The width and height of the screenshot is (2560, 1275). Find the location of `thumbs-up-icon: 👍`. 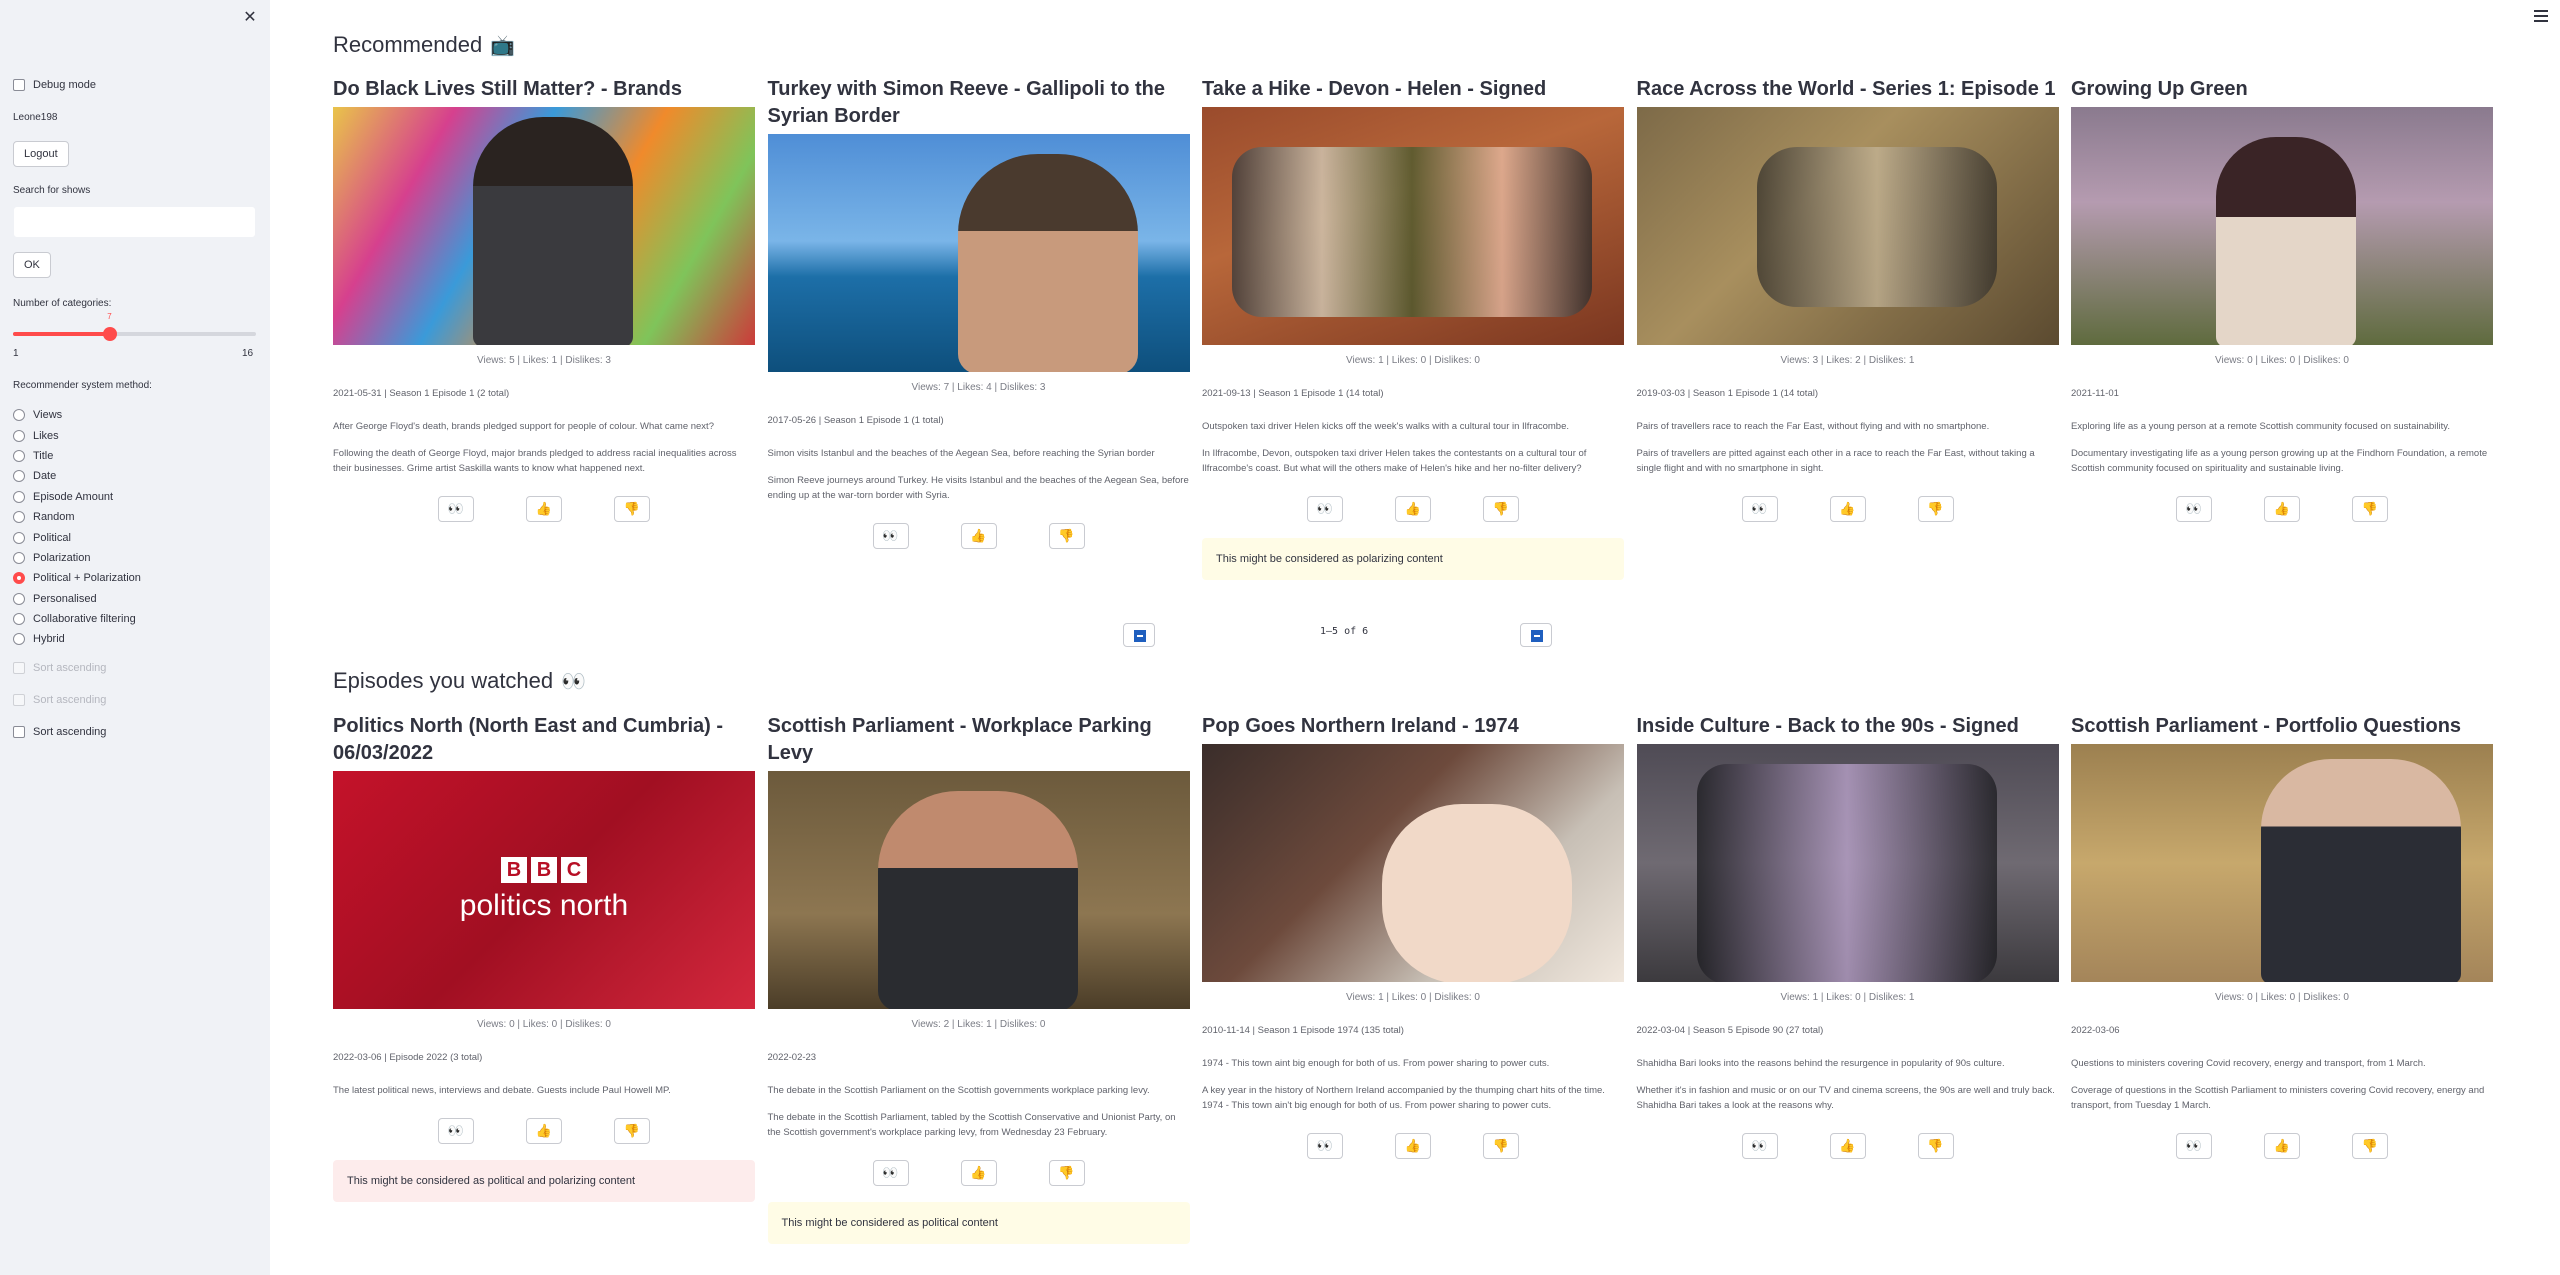

thumbs-up-icon: 👍 is located at coordinates (1413, 1145).